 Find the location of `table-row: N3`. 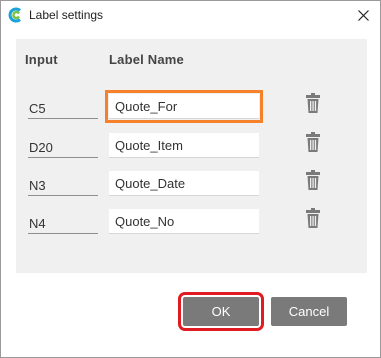

table-row: N3 is located at coordinates (191, 186).